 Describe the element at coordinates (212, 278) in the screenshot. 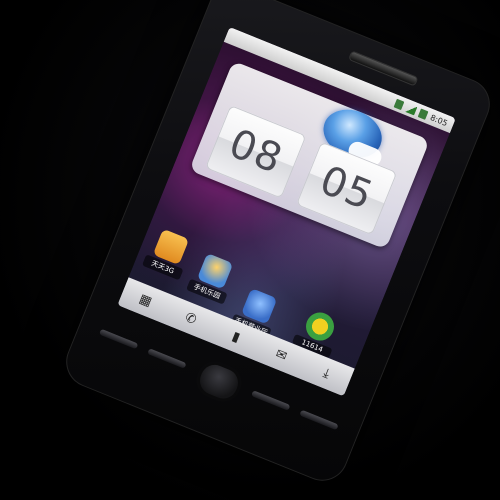

I see `app-shortcut-shouji-leyuan: 手机乐园` at that location.